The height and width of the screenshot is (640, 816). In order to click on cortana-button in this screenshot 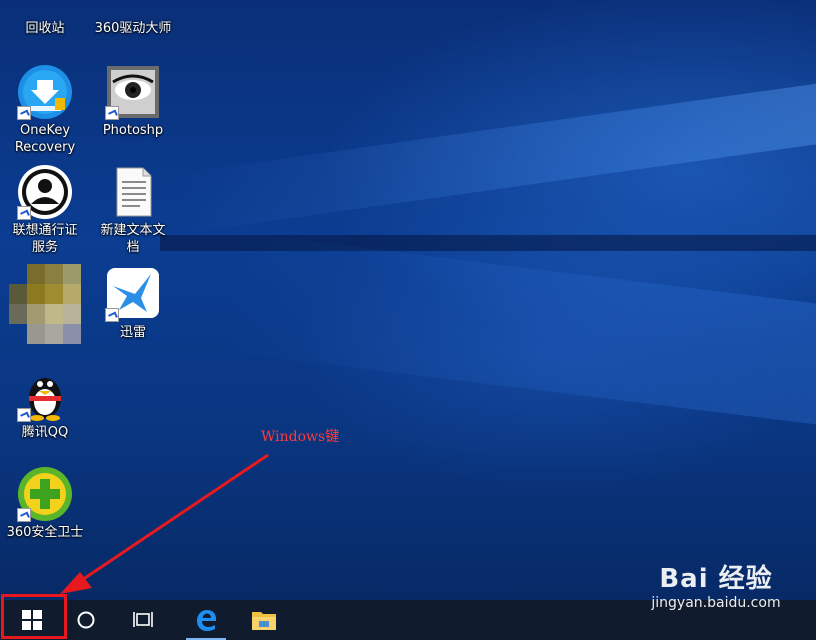, I will do `click(86, 620)`.